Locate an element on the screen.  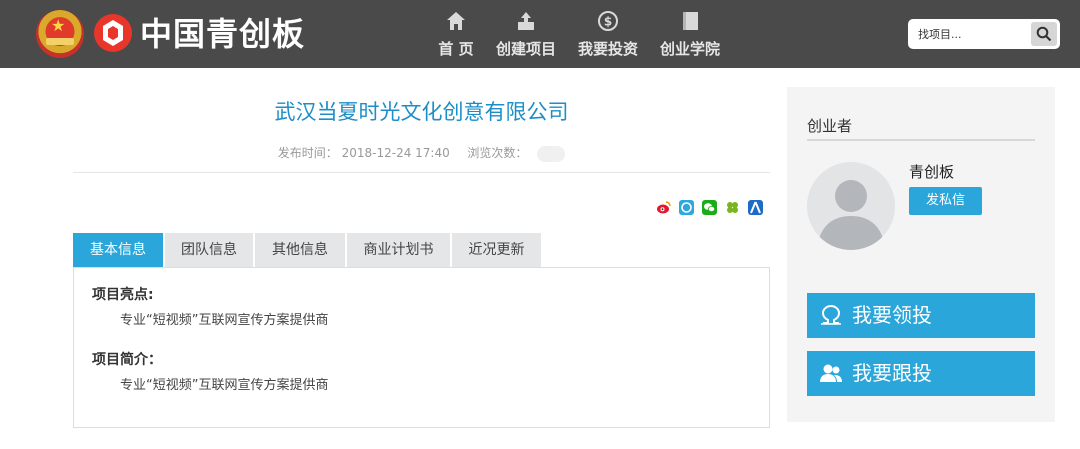
follow-invest-label: 我要跟投 is located at coordinates (892, 373).